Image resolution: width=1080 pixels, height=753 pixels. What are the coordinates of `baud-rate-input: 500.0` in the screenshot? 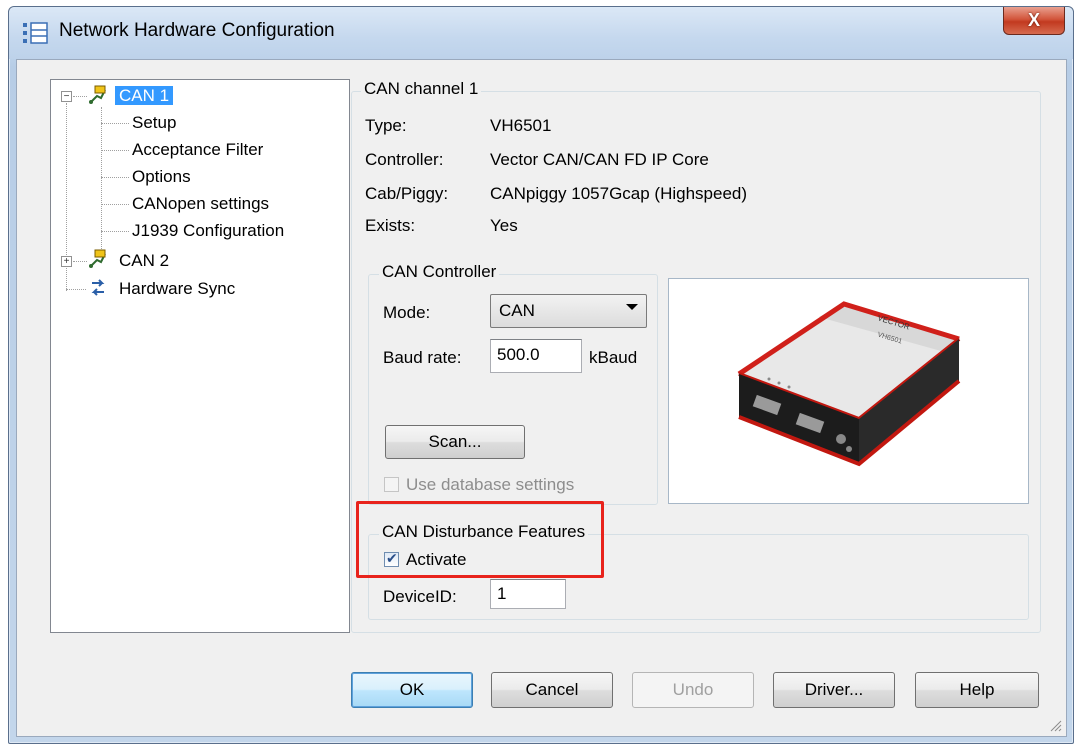 It's located at (536, 356).